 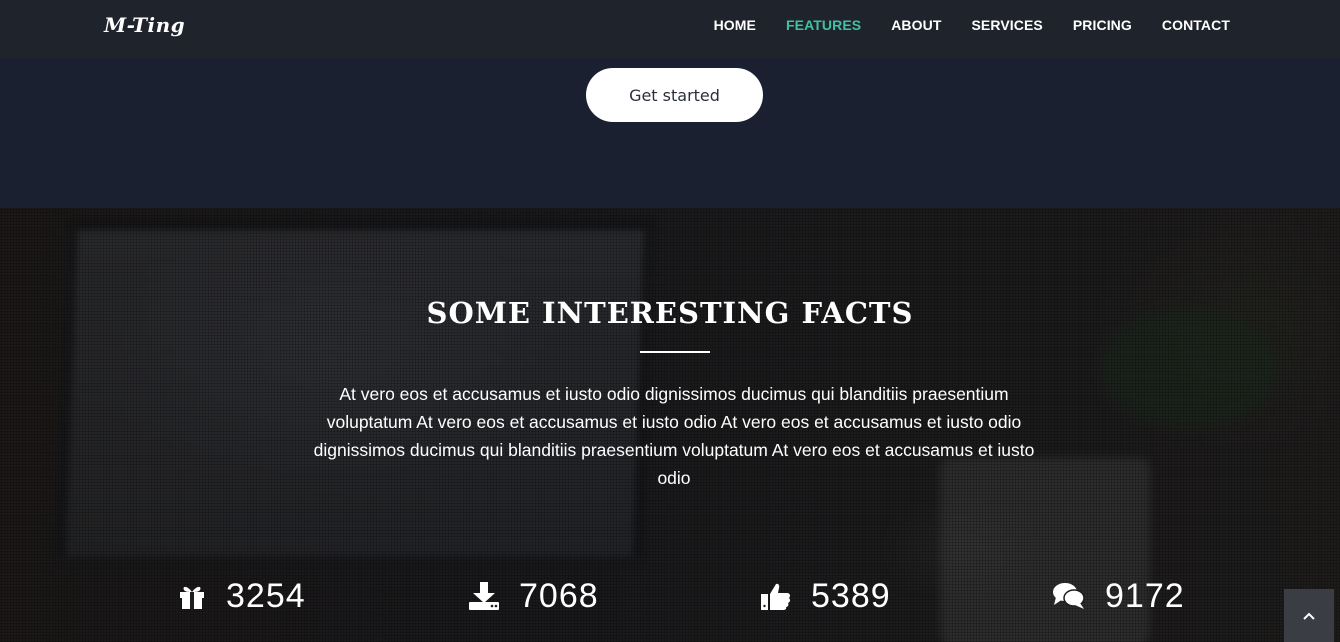 I want to click on title-divider, so click(x=675, y=352).